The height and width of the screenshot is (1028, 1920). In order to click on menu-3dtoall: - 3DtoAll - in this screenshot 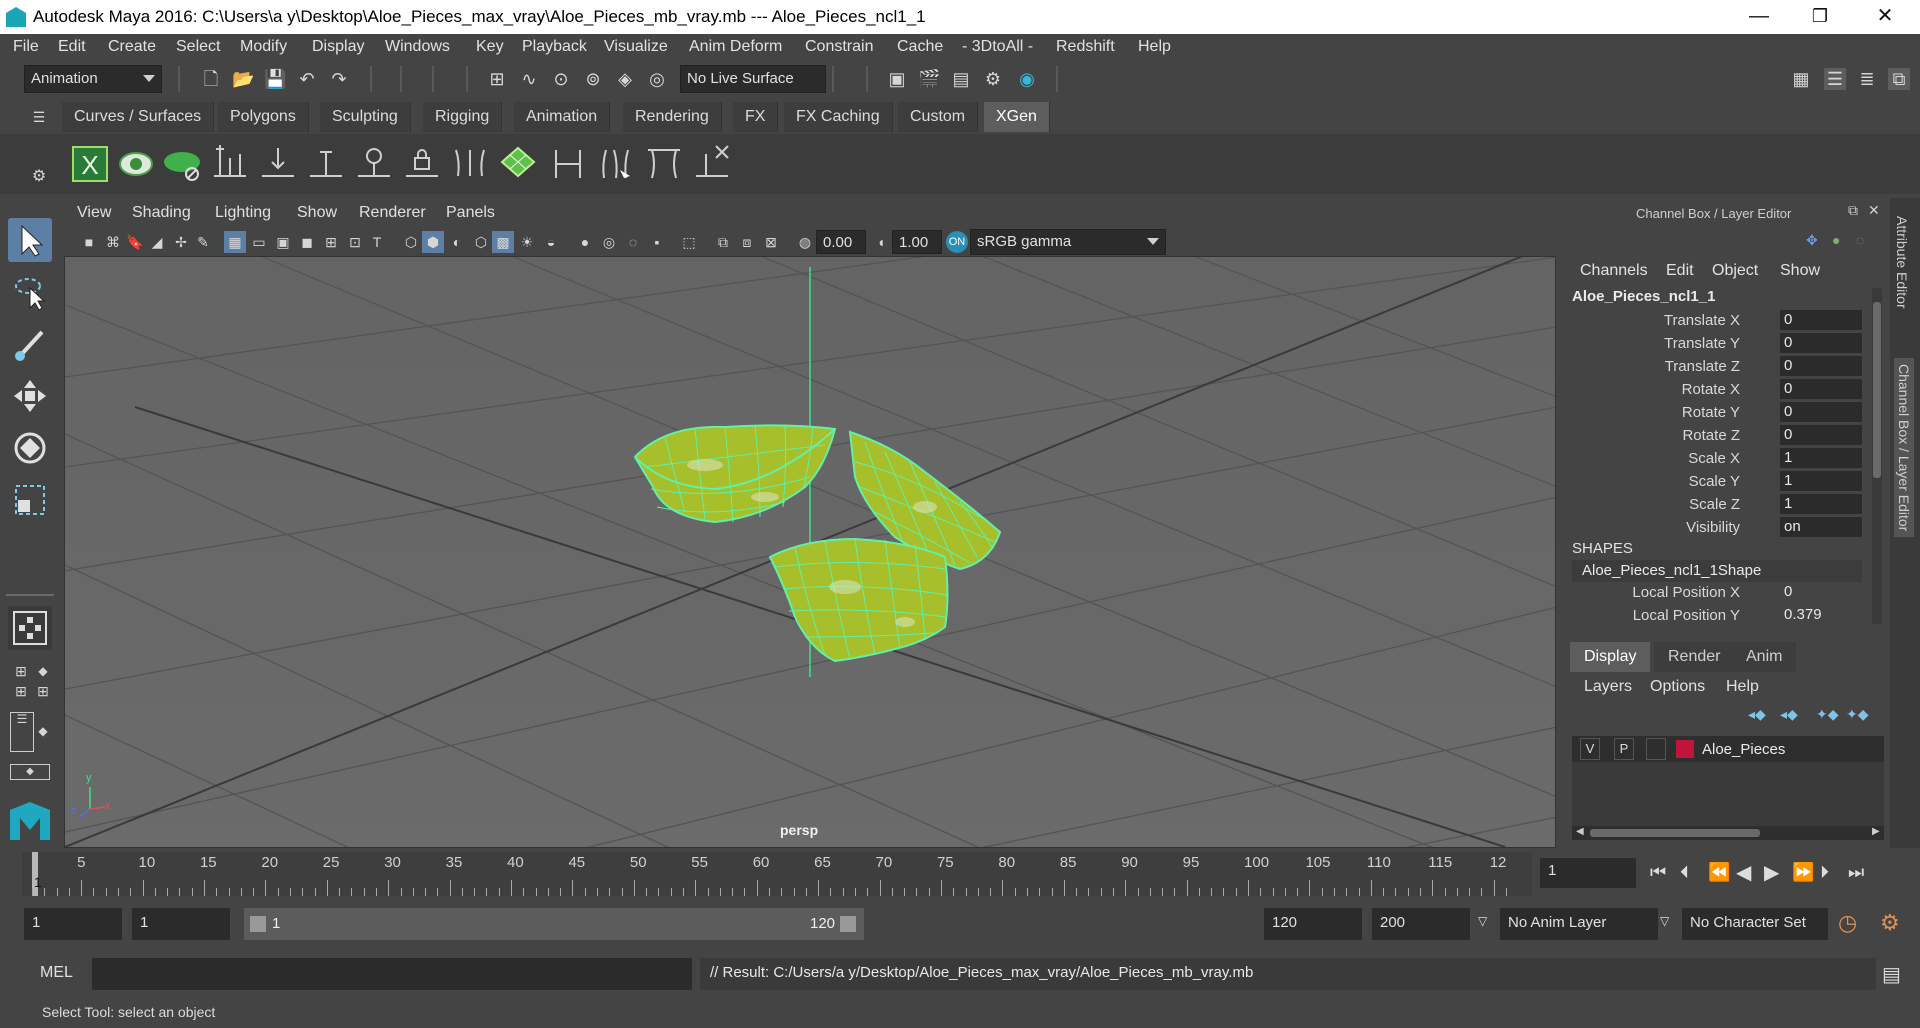, I will do `click(997, 47)`.